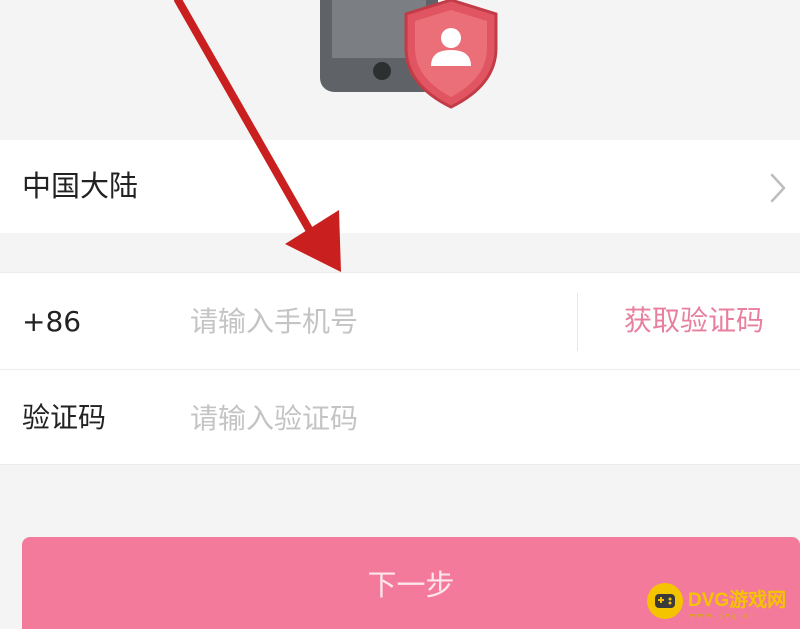  I want to click on watermark-text: DVG游戏网, so click(737, 600).